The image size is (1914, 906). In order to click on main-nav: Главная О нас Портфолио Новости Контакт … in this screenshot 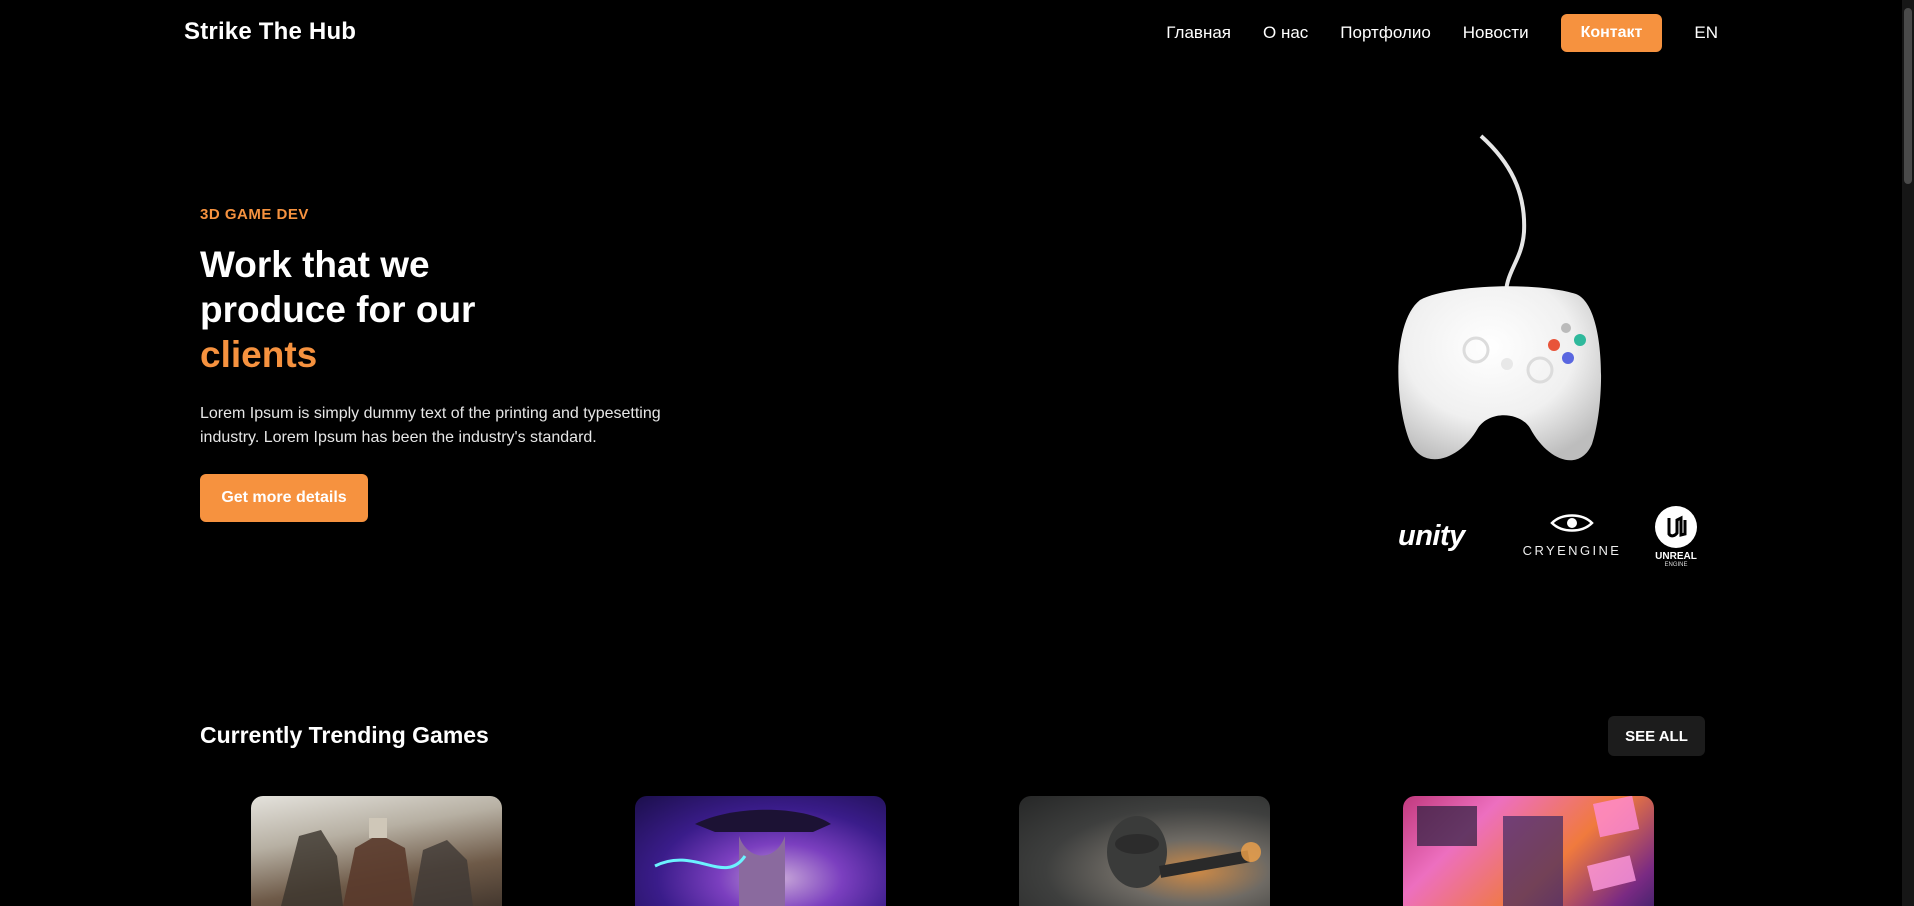, I will do `click(1442, 33)`.